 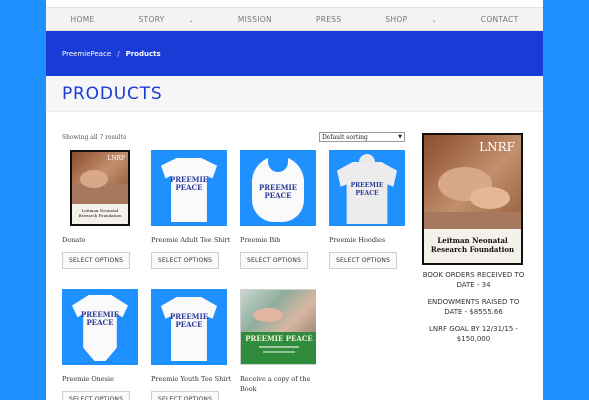 I want to click on nav-label: CONTACT, so click(x=499, y=19).